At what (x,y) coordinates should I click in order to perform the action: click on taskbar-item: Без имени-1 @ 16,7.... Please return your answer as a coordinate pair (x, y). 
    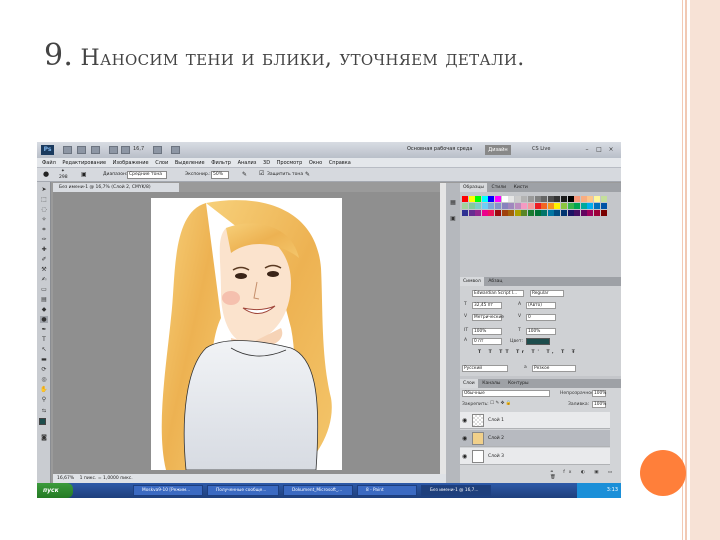
    Looking at the image, I should click on (456, 490).